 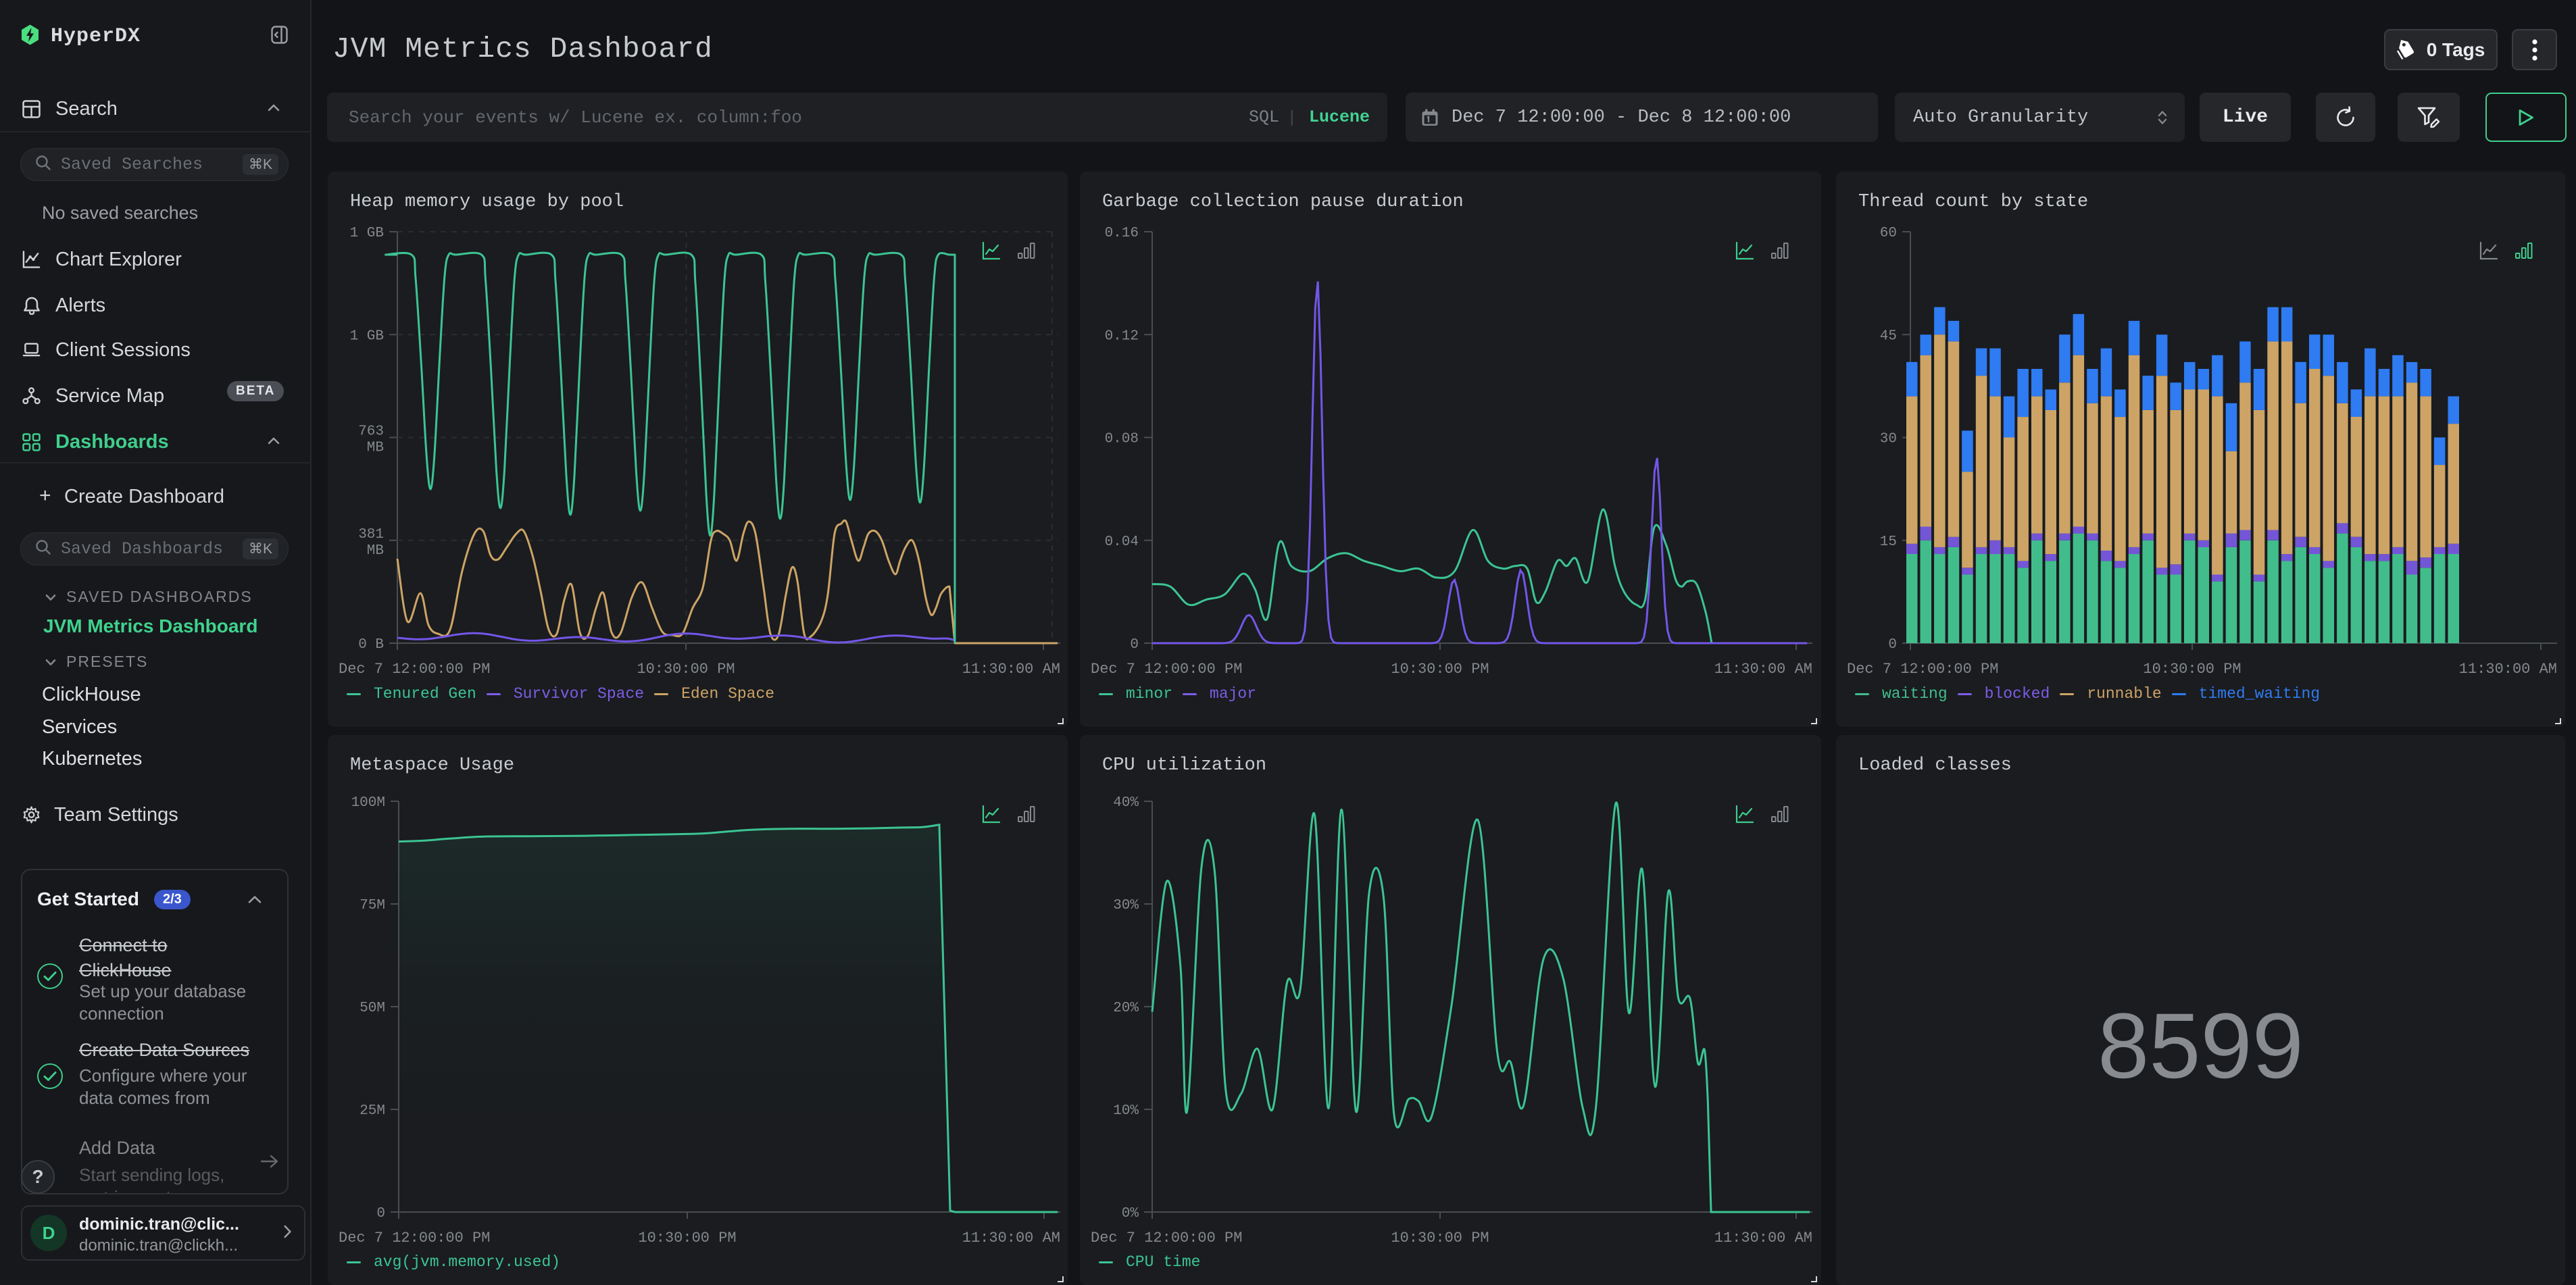 I want to click on svg-text: 381, so click(x=371, y=535).